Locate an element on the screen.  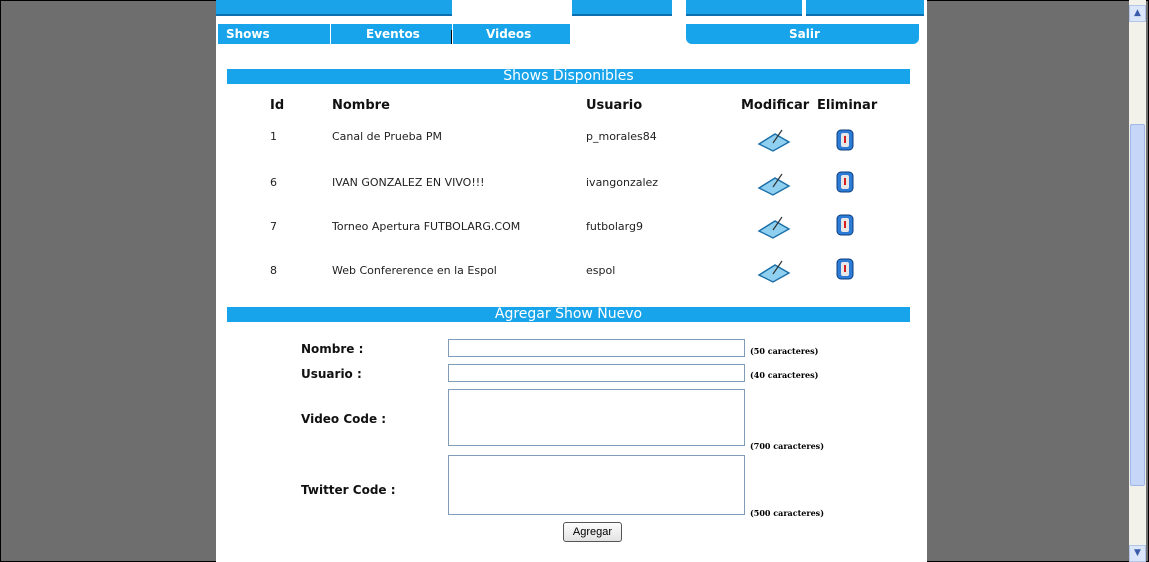
row-id: 8 is located at coordinates (273, 270).